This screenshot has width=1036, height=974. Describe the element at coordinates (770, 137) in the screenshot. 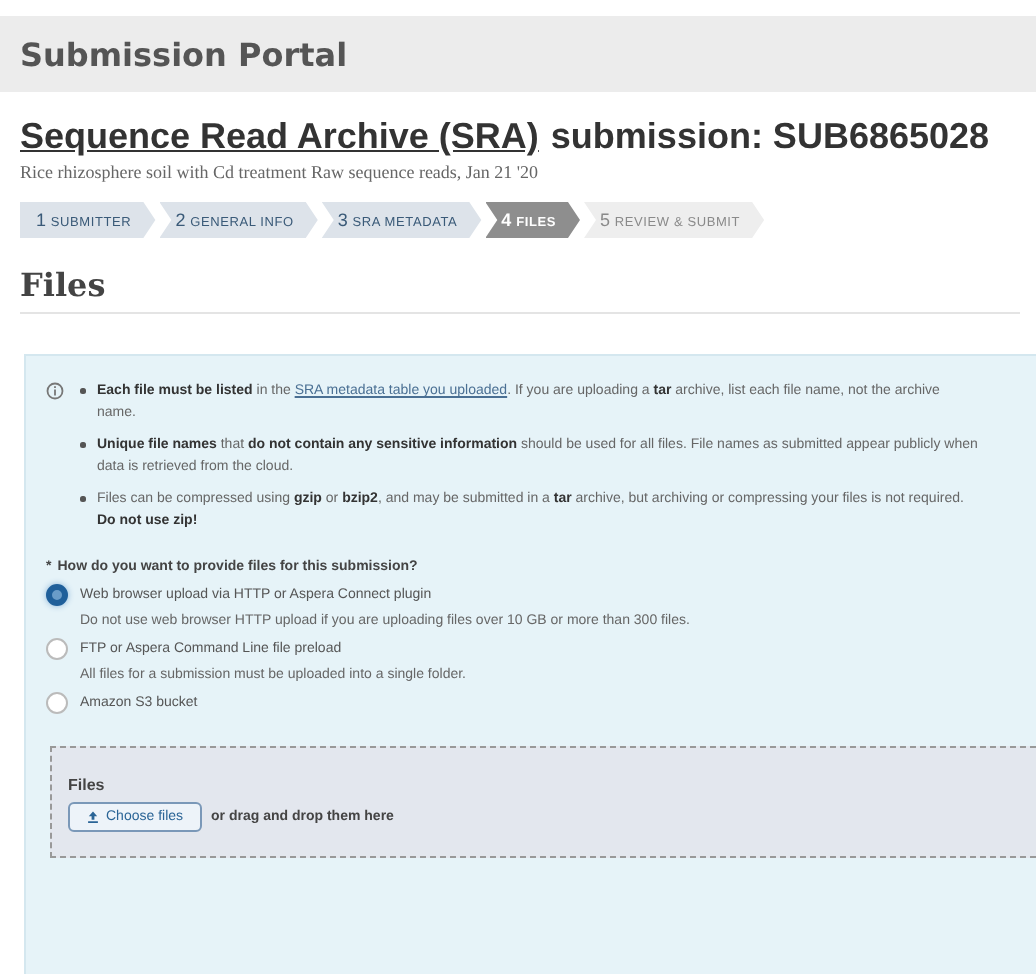

I see `submission-title: submission: SUB6865028` at that location.